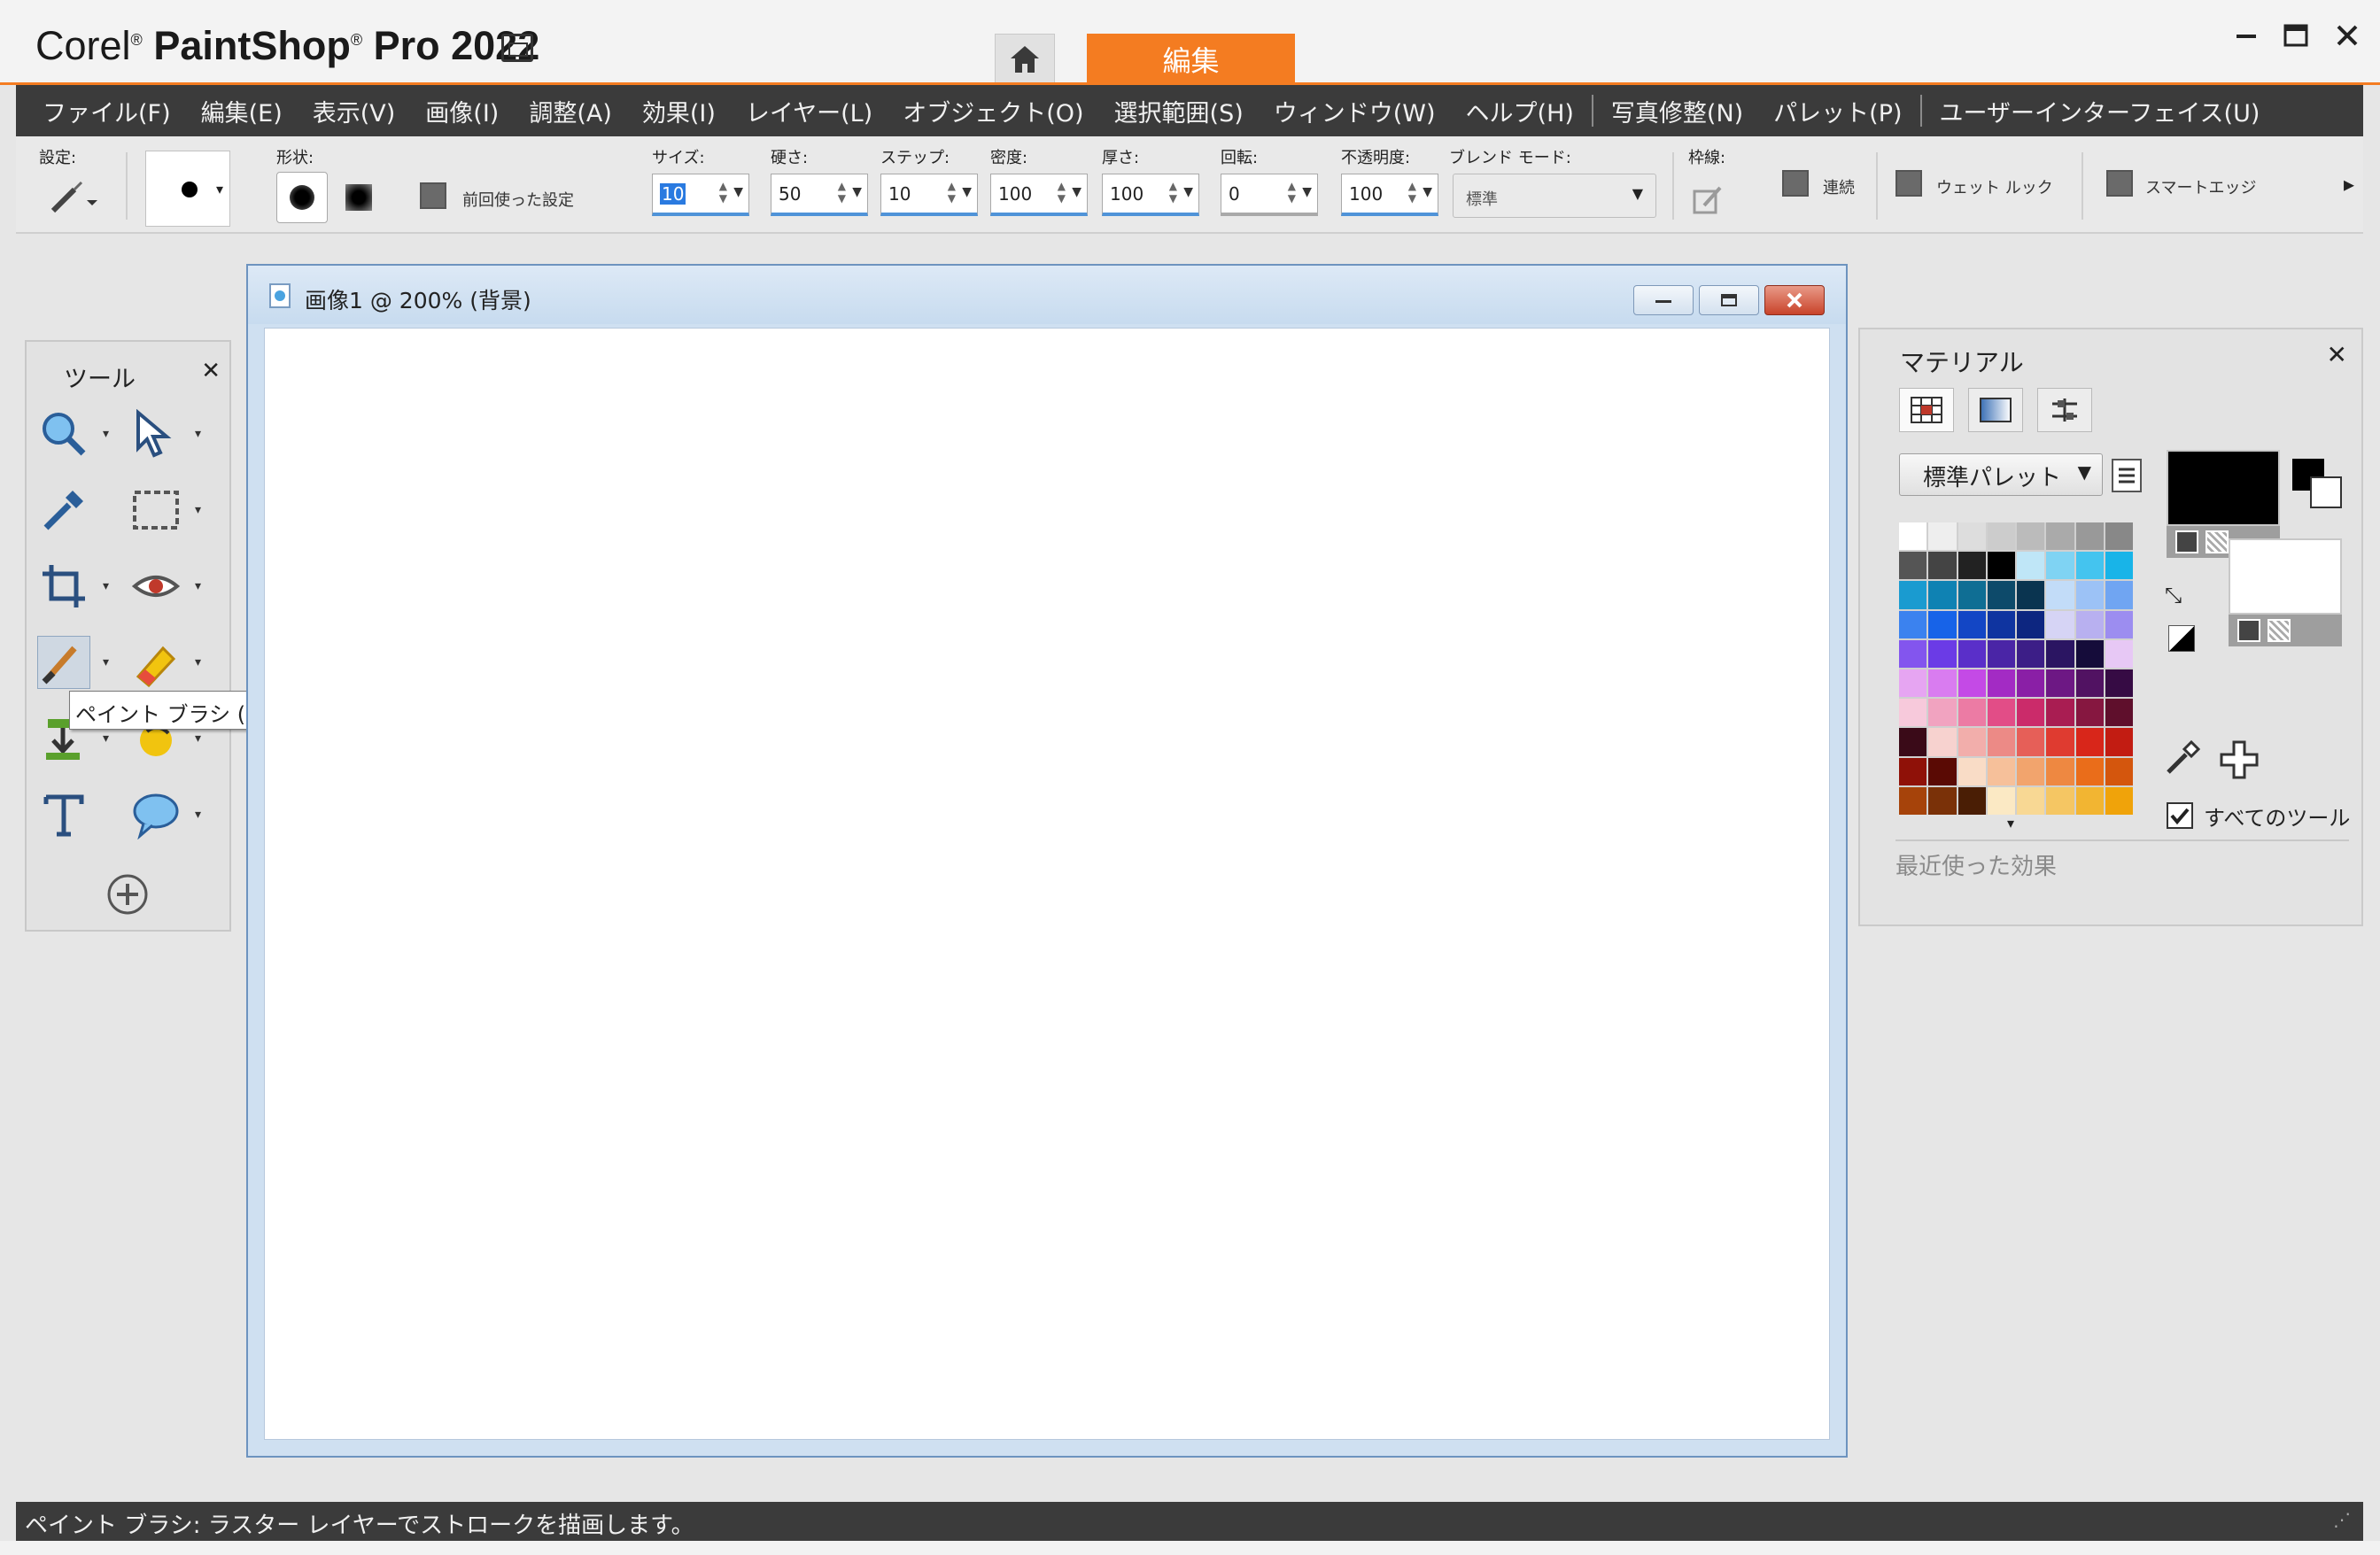 Image resolution: width=2380 pixels, height=1555 pixels. What do you see at coordinates (2223, 488) in the screenshot?
I see `foreground-color-swatch` at bounding box center [2223, 488].